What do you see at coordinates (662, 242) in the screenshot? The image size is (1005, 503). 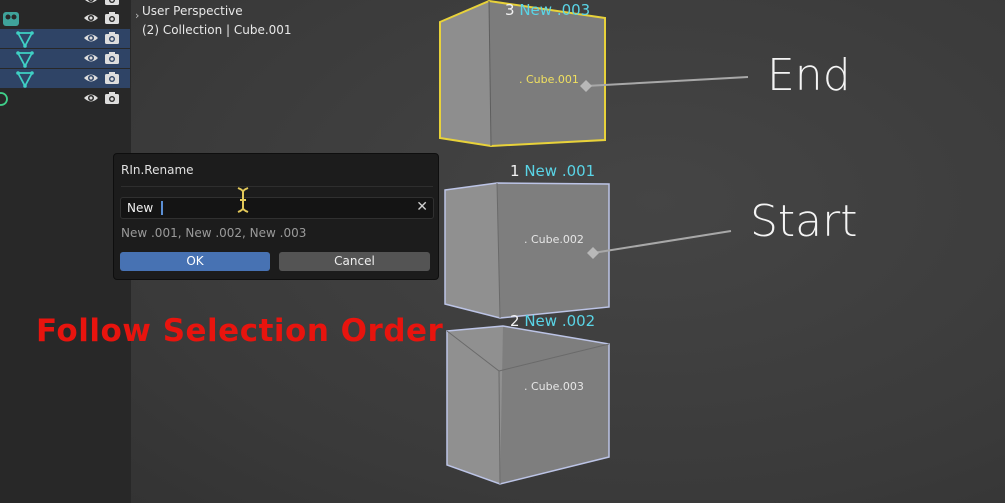 I see `start-pointer-line` at bounding box center [662, 242].